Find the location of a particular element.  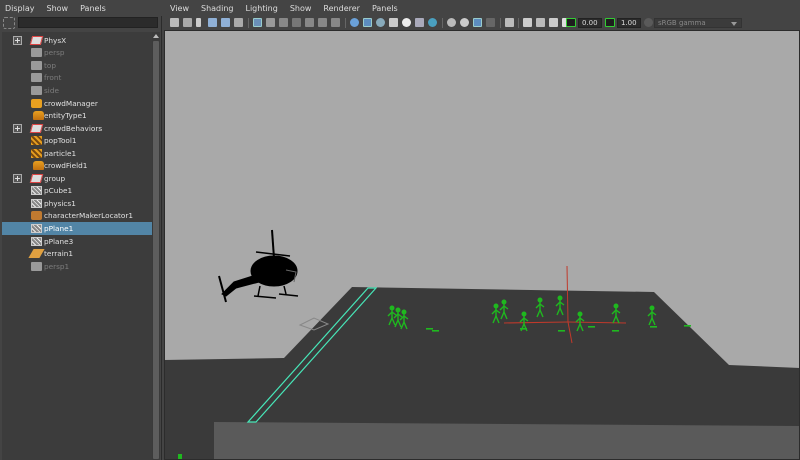

safe-action-icon is located at coordinates (322, 22).